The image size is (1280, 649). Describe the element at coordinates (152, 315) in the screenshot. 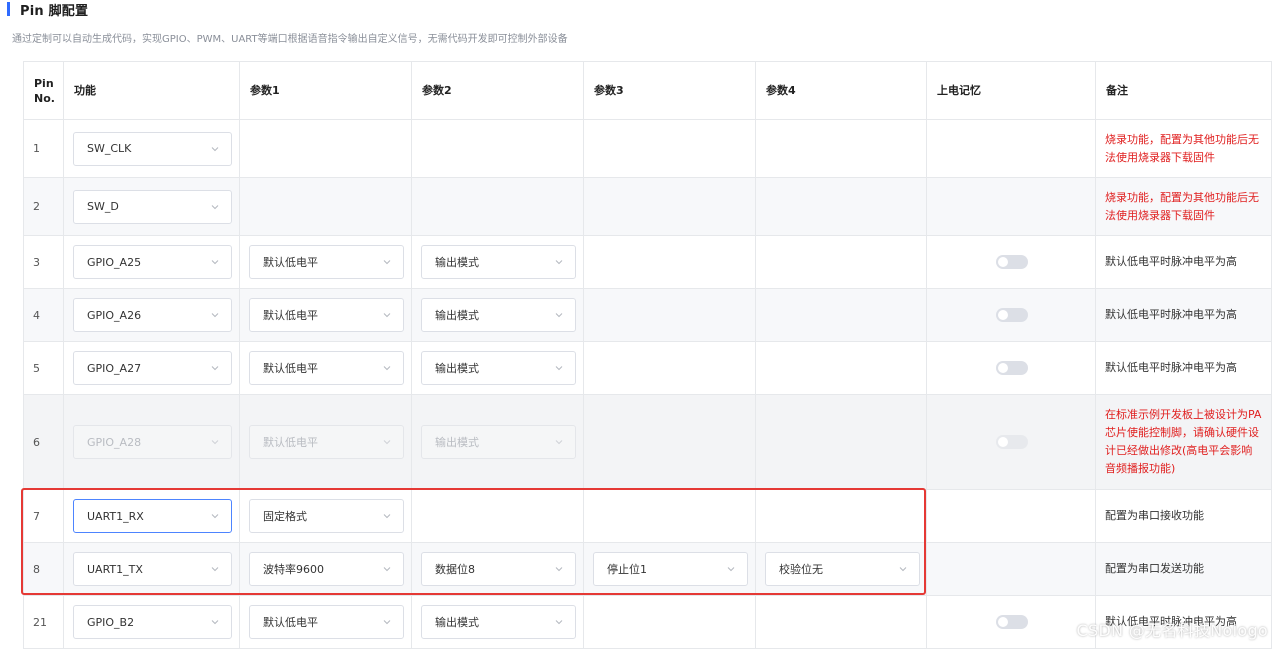

I see `function-select: GPIO_A26` at that location.